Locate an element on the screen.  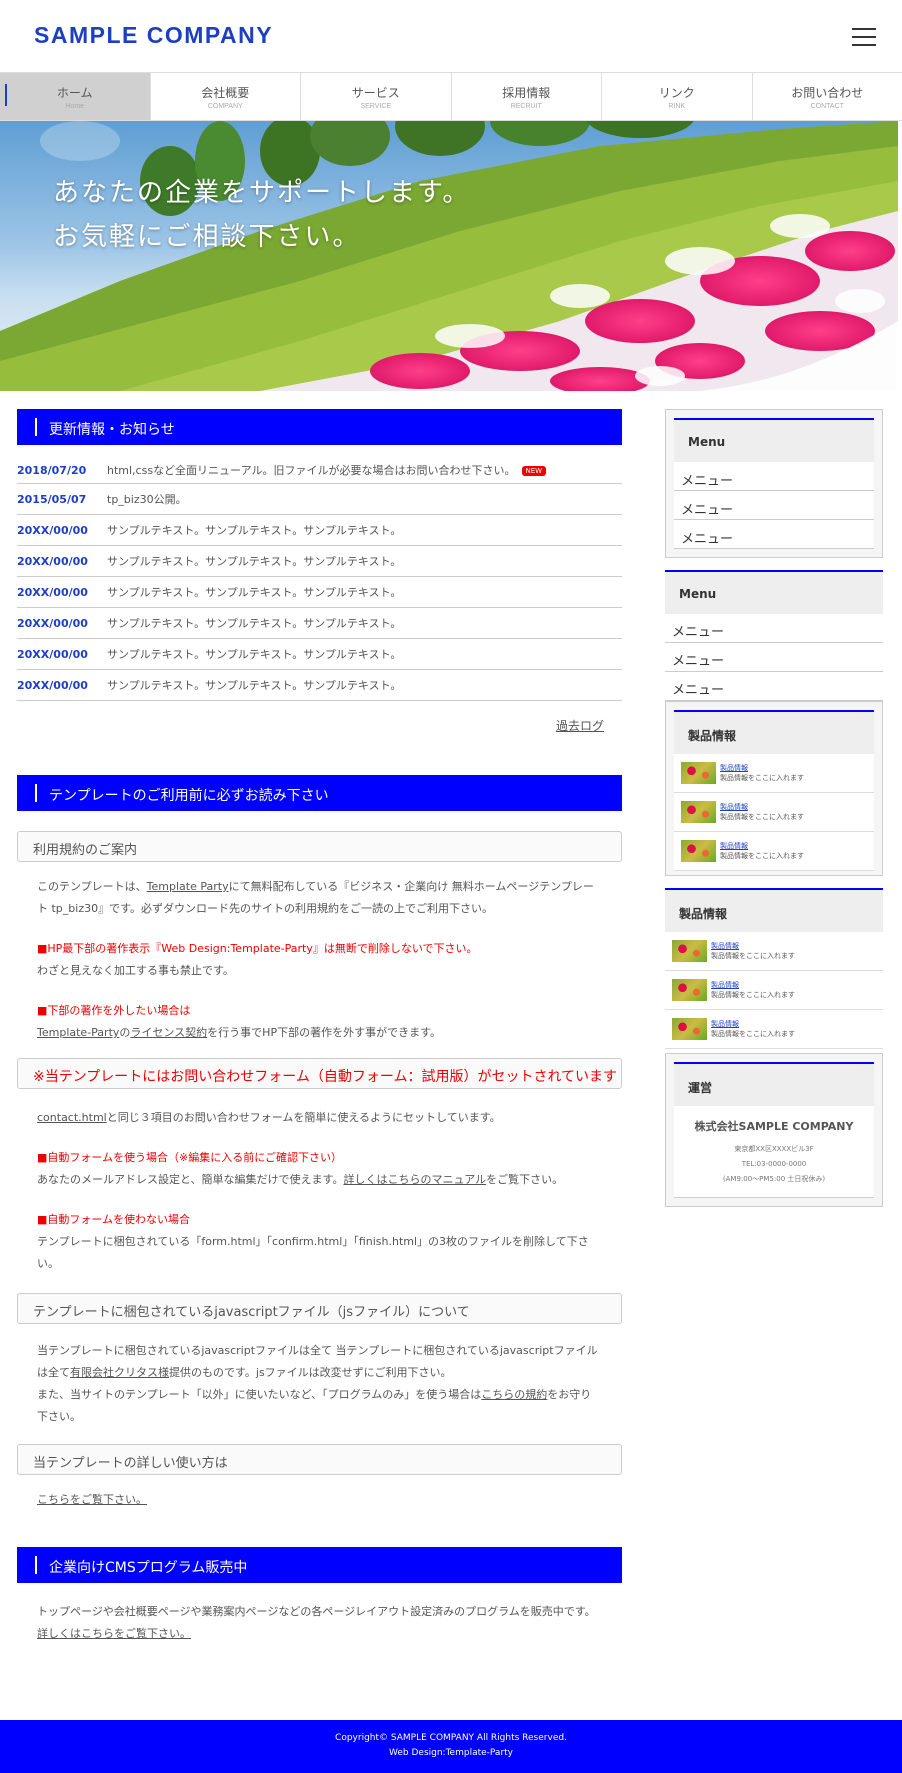
nav-item-recruit: 採用情報 RECRUIT is located at coordinates (526, 96).